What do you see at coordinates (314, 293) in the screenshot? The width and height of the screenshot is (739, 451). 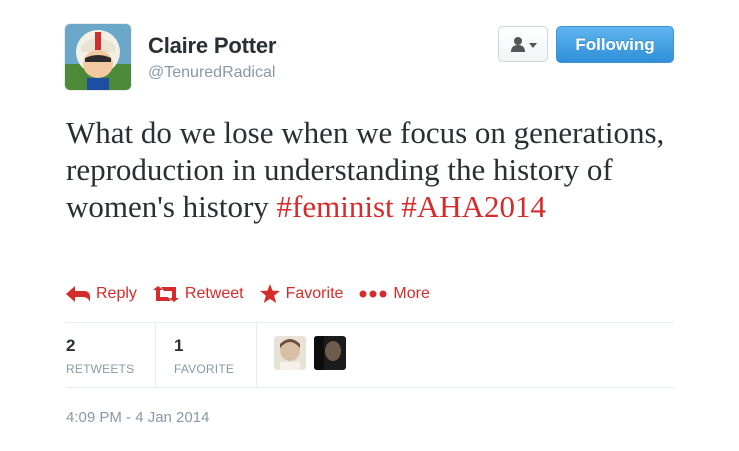 I see `favorite-label: Favorite` at bounding box center [314, 293].